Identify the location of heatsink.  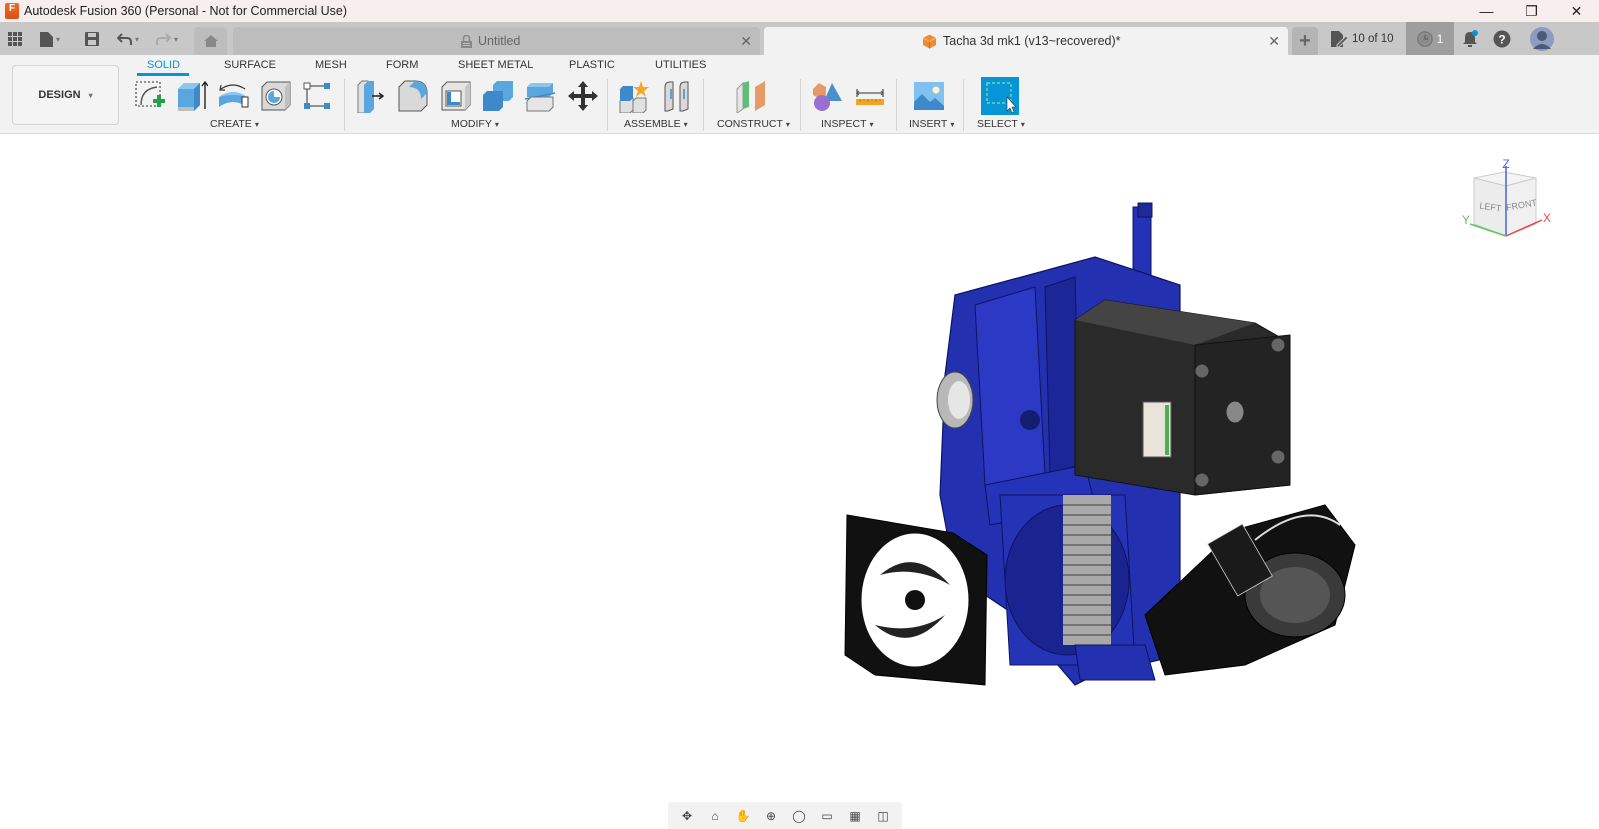
(1087, 570).